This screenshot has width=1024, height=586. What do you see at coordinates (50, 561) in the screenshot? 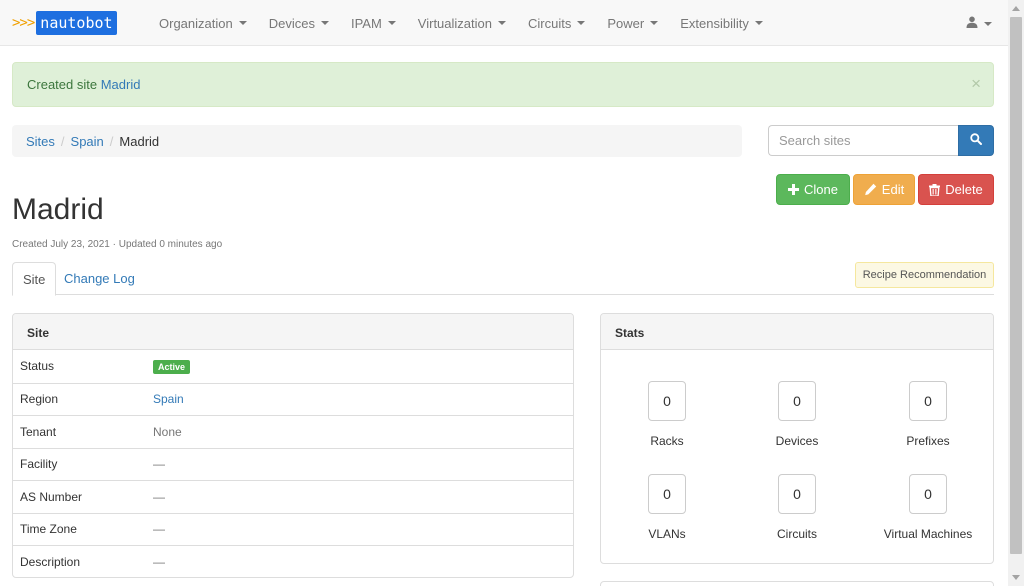
I see `row-label: Description` at bounding box center [50, 561].